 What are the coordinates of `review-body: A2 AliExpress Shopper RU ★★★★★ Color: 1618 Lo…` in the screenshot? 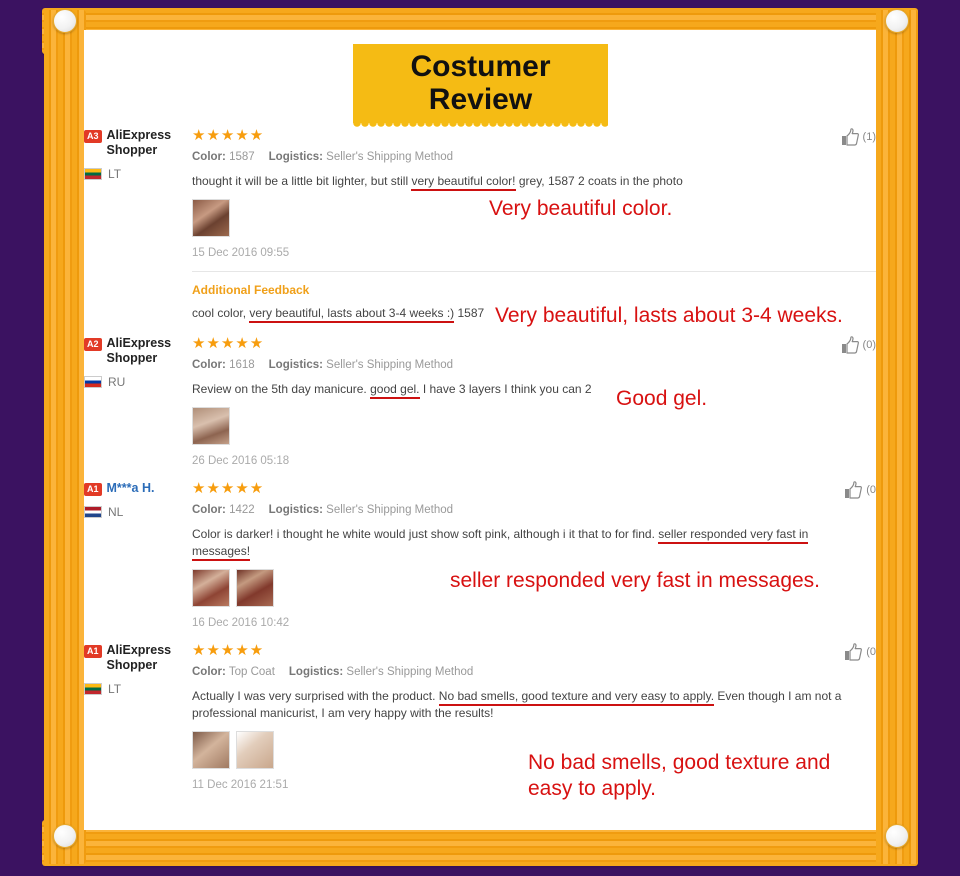 It's located at (480, 401).